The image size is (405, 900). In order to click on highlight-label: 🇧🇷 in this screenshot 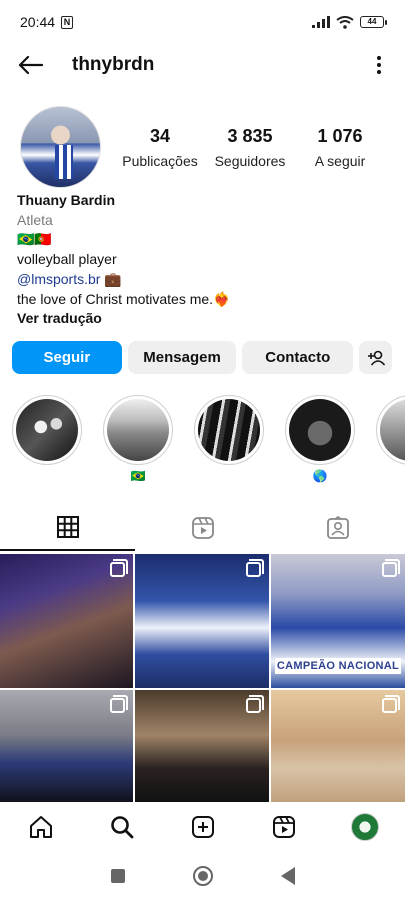, I will do `click(138, 476)`.